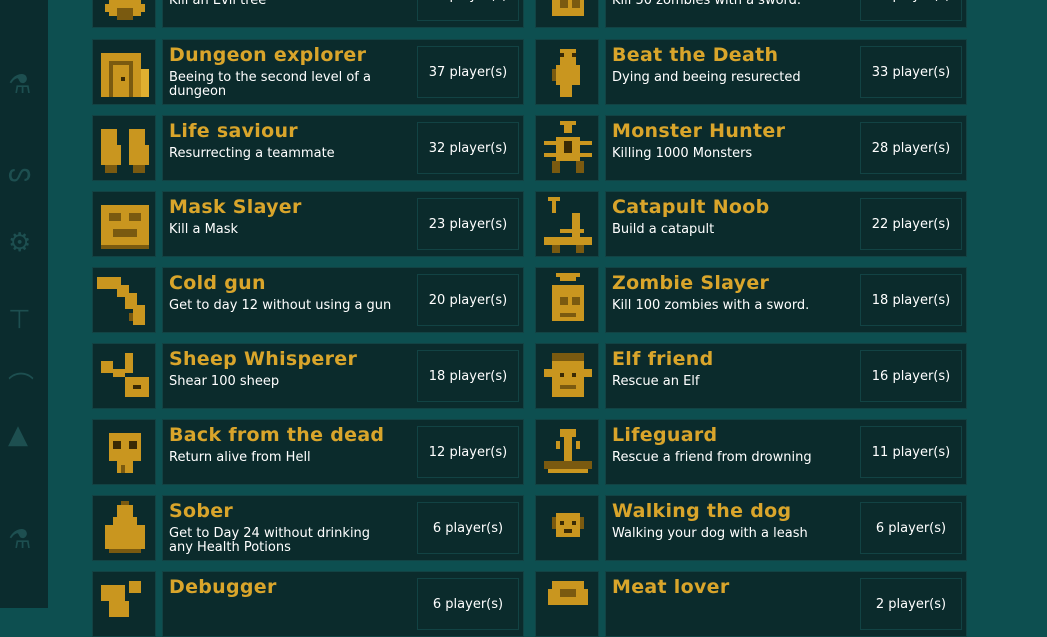 This screenshot has height=637, width=1047. What do you see at coordinates (682, 153) in the screenshot?
I see `achievement-description: Killing 1000 Monsters` at bounding box center [682, 153].